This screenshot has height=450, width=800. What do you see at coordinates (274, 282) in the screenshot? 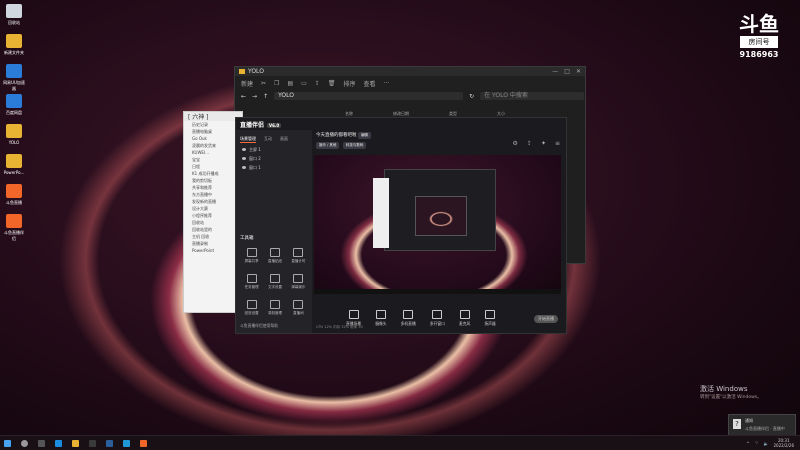
I see `tool-item: 文字设置` at bounding box center [274, 282].